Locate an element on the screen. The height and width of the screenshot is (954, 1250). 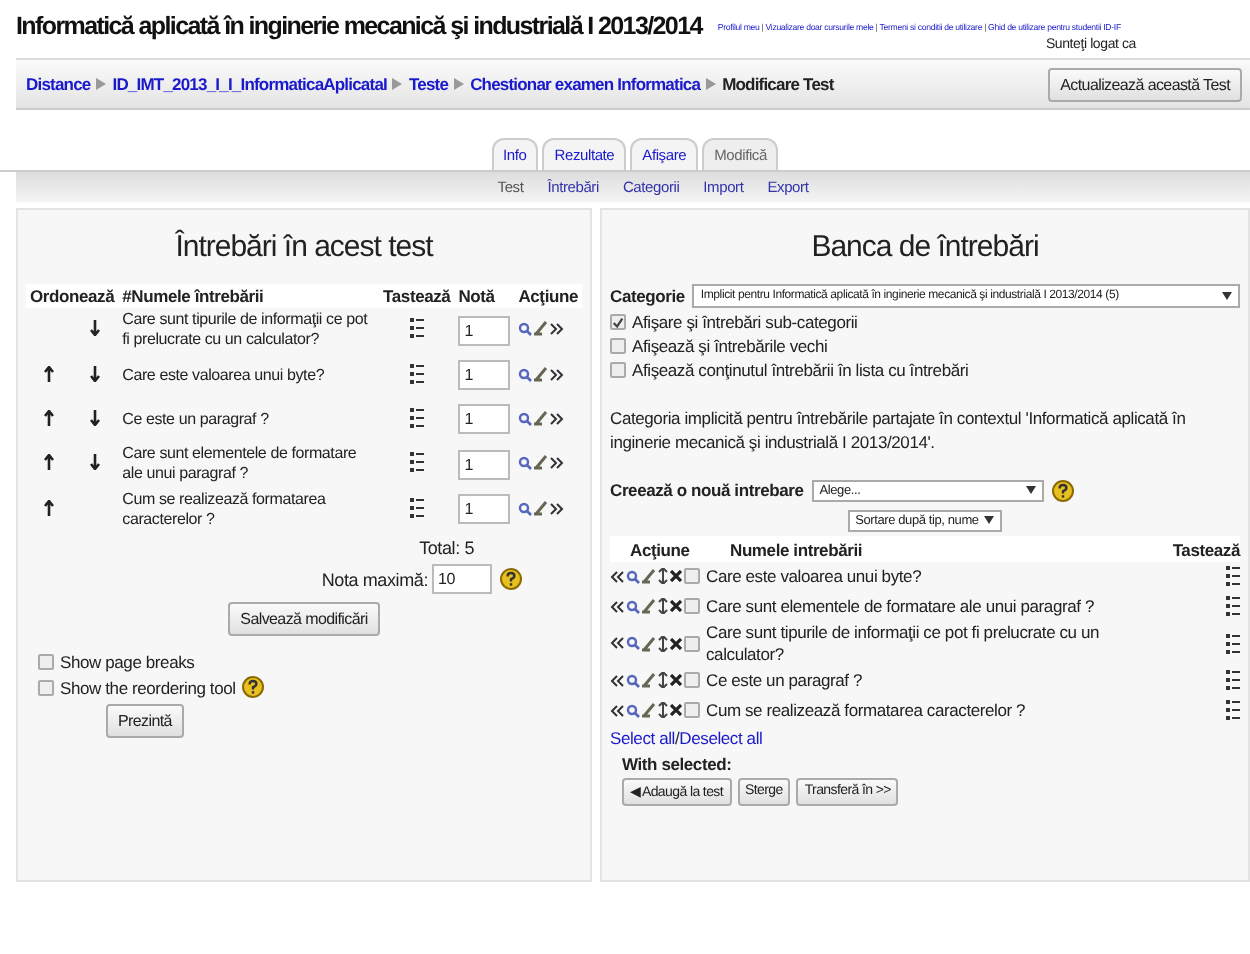
deselect-all-link: Deselect all is located at coordinates (721, 737).